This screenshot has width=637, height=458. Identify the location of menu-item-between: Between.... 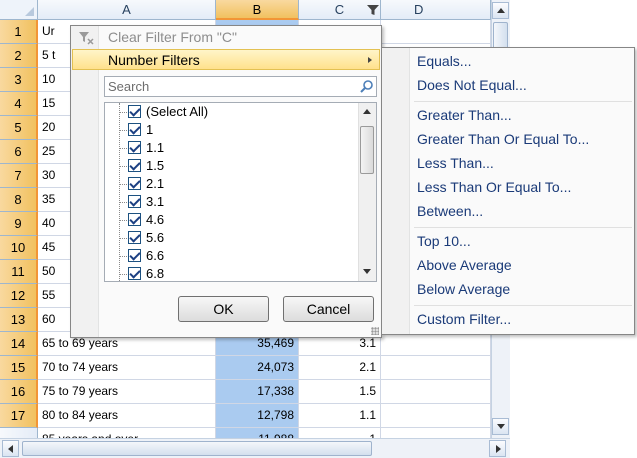
(450, 211).